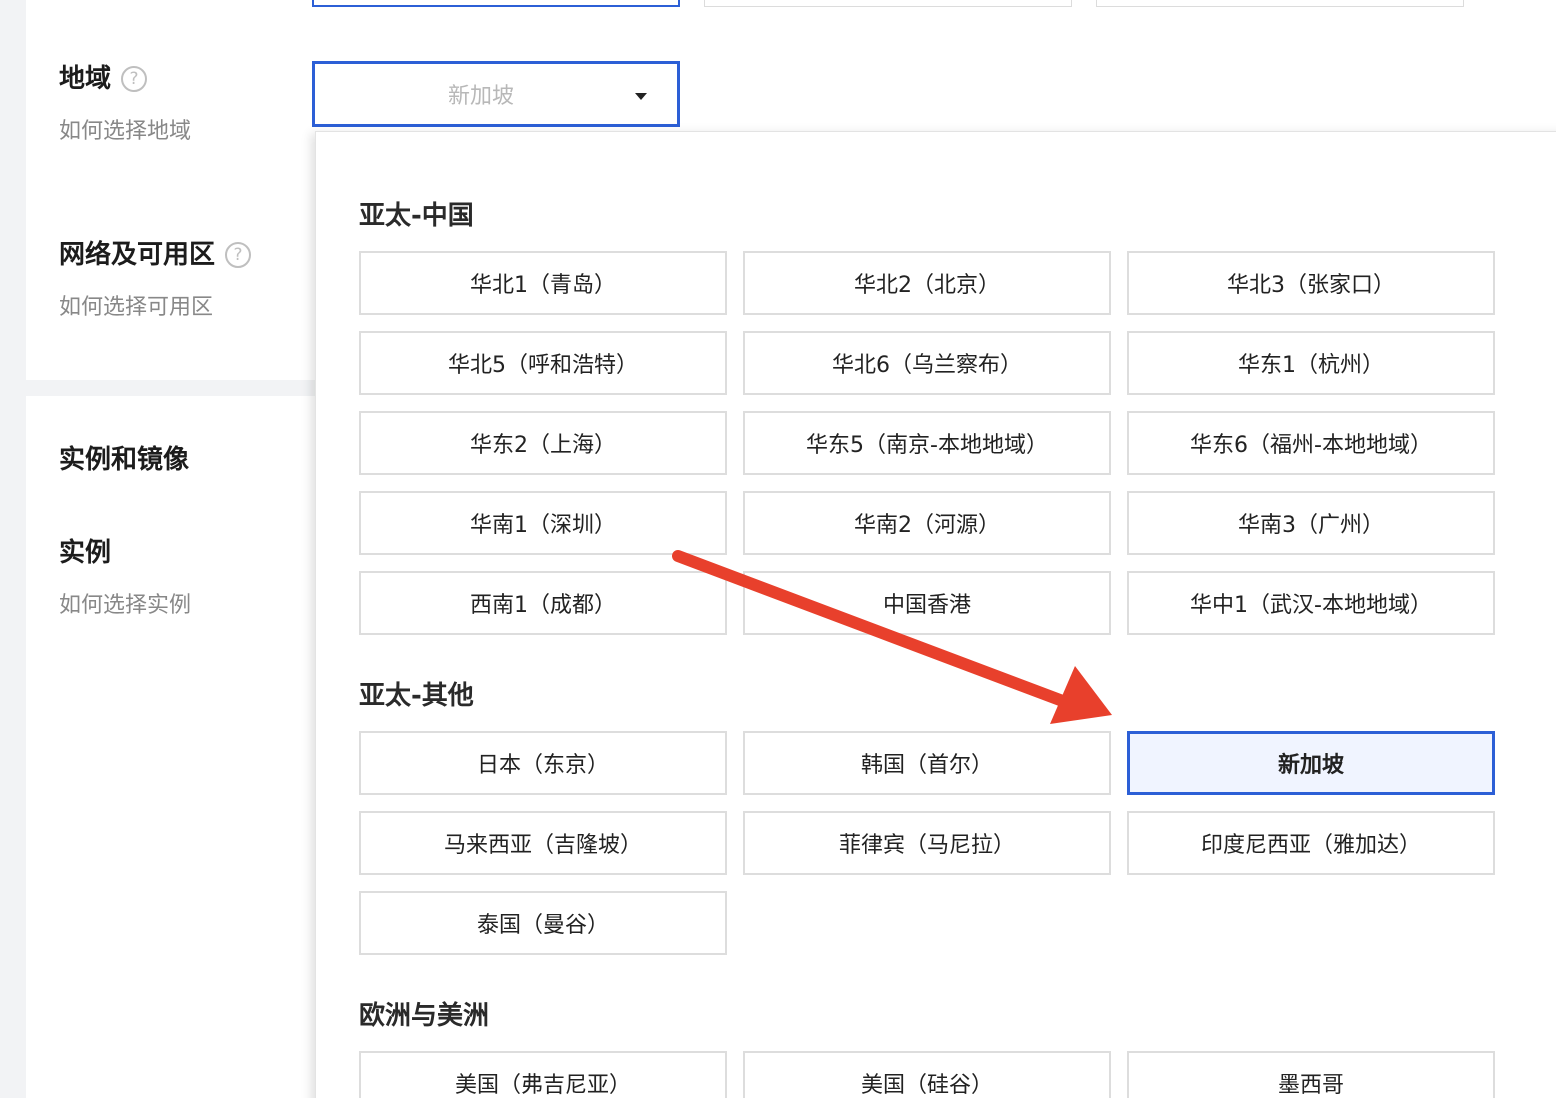  What do you see at coordinates (416, 696) in the screenshot?
I see `group-title-asia-other: 亚太-其他` at bounding box center [416, 696].